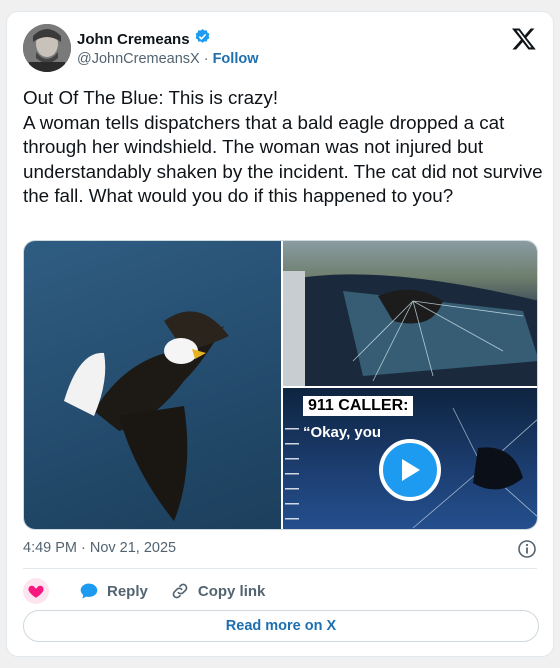  I want to click on play-icon, so click(410, 470).